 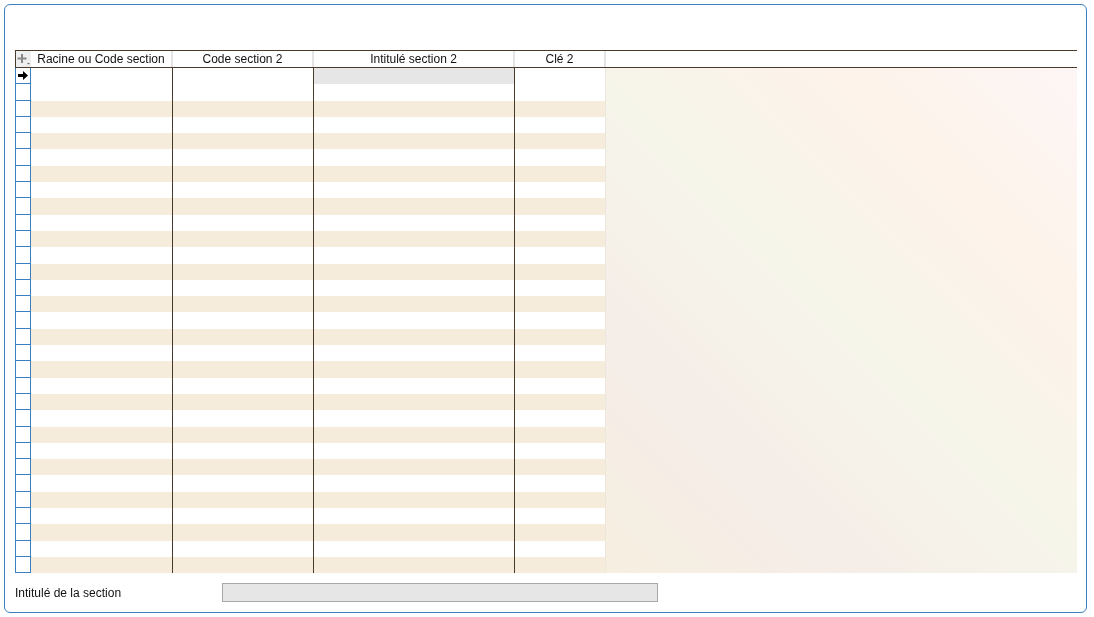 I want to click on arrow-icon, so click(x=23, y=76).